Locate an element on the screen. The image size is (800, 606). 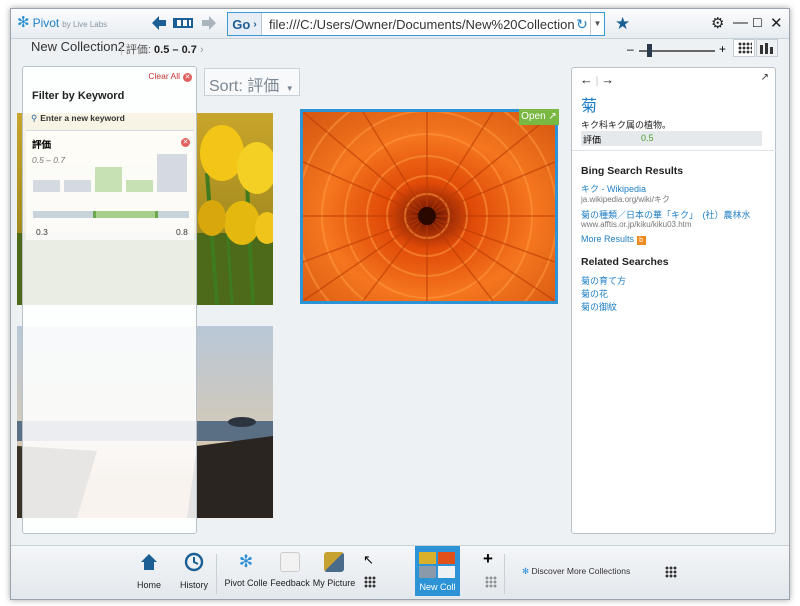
grid-view-icon is located at coordinates (745, 48).